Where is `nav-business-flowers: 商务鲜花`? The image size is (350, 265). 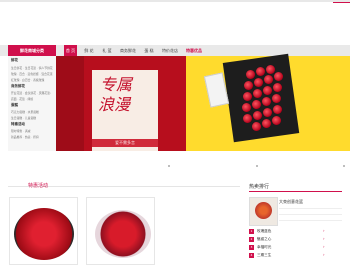
nav-business-flowers: 商务鲜花 is located at coordinates (128, 50).